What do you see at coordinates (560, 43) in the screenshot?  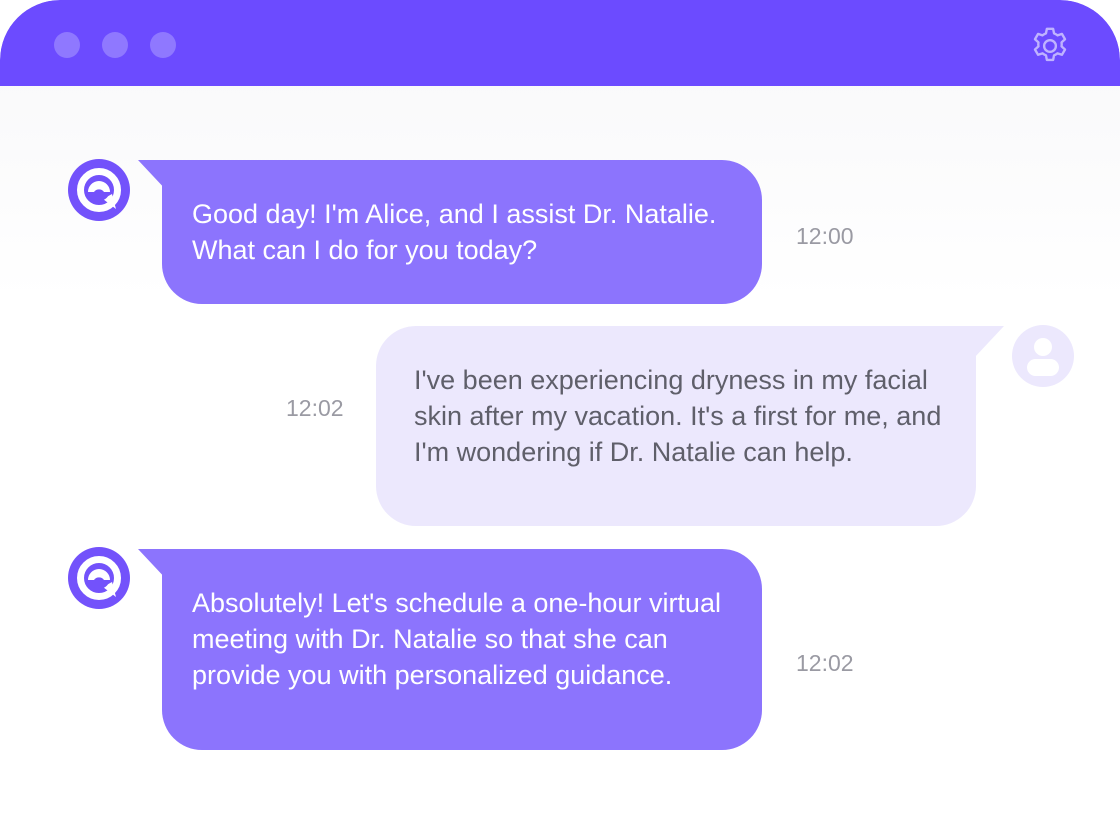 I see `window-titlebar` at bounding box center [560, 43].